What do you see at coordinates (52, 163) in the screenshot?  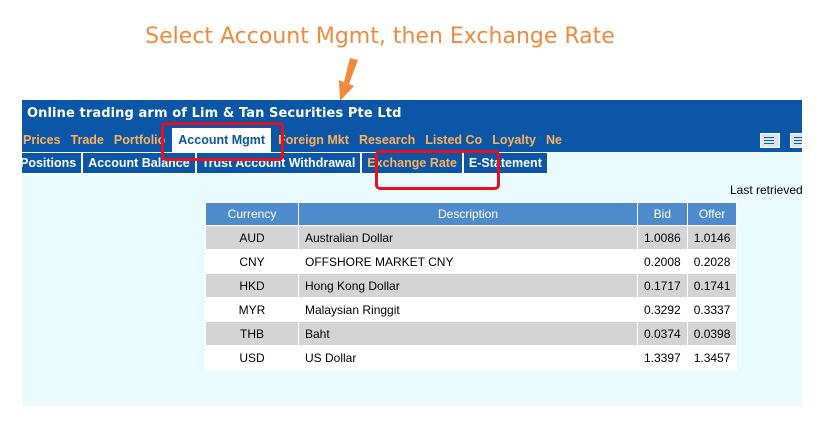 I see `sub-nav-positions: Positions` at bounding box center [52, 163].